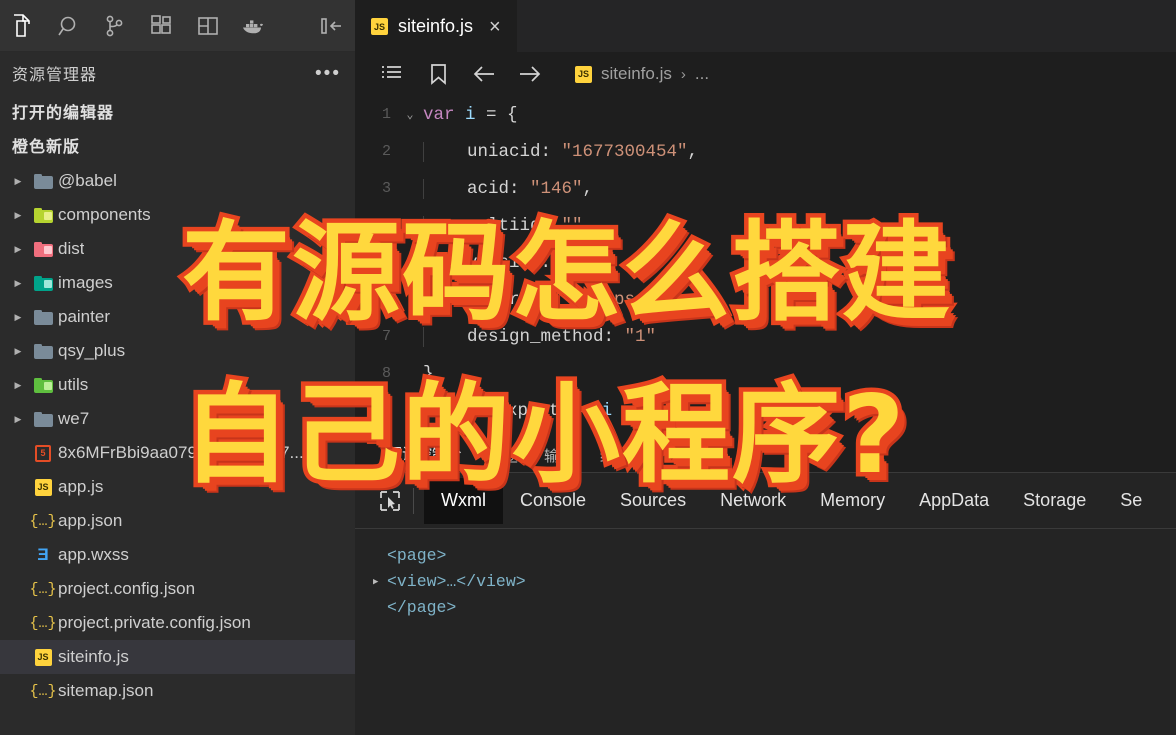 The width and height of the screenshot is (1176, 735). I want to click on devtools-tab: Sources, so click(653, 501).